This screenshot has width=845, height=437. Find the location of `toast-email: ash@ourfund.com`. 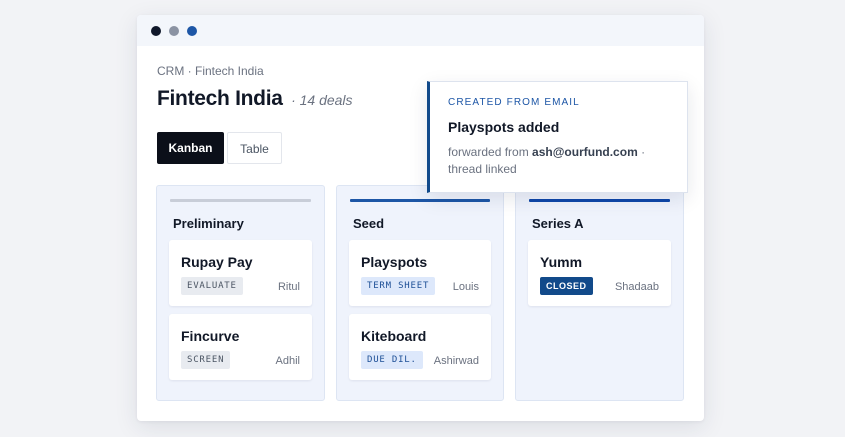

toast-email: ash@ourfund.com is located at coordinates (585, 152).